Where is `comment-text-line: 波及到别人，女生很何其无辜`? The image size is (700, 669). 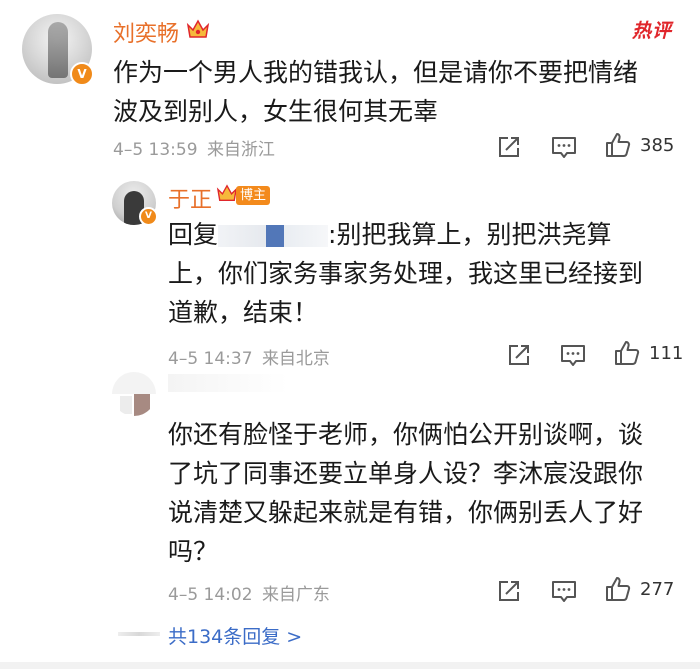 comment-text-line: 波及到别人，女生很何其无辜 is located at coordinates (276, 111).